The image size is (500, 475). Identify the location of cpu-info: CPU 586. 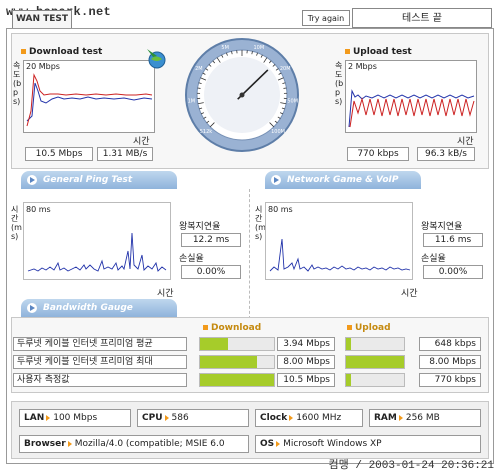
(193, 418).